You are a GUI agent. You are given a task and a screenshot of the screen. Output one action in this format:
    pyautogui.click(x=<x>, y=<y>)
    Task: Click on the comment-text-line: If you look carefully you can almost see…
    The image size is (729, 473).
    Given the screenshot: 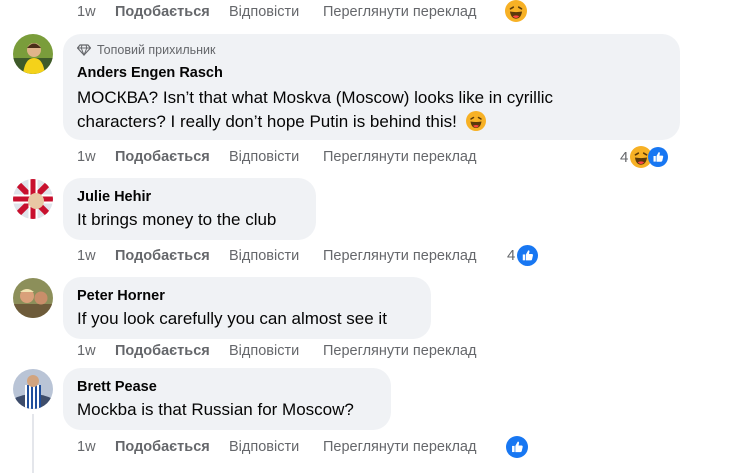 What is the action you would take?
    pyautogui.click(x=232, y=318)
    